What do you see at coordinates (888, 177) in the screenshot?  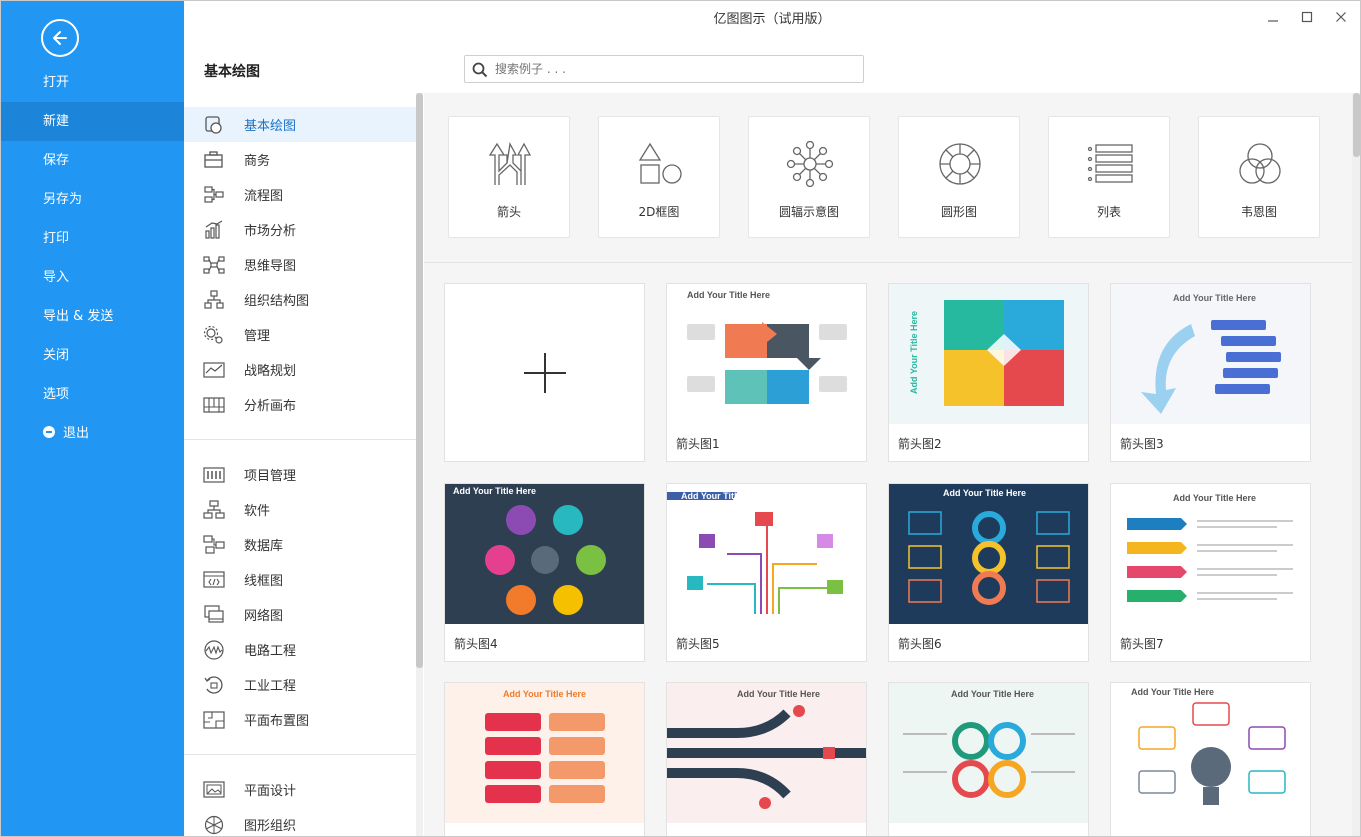 I see `subcategory-row: 箭头 2D框图 圆辐示意图 圆形图 列表 韦恩图` at bounding box center [888, 177].